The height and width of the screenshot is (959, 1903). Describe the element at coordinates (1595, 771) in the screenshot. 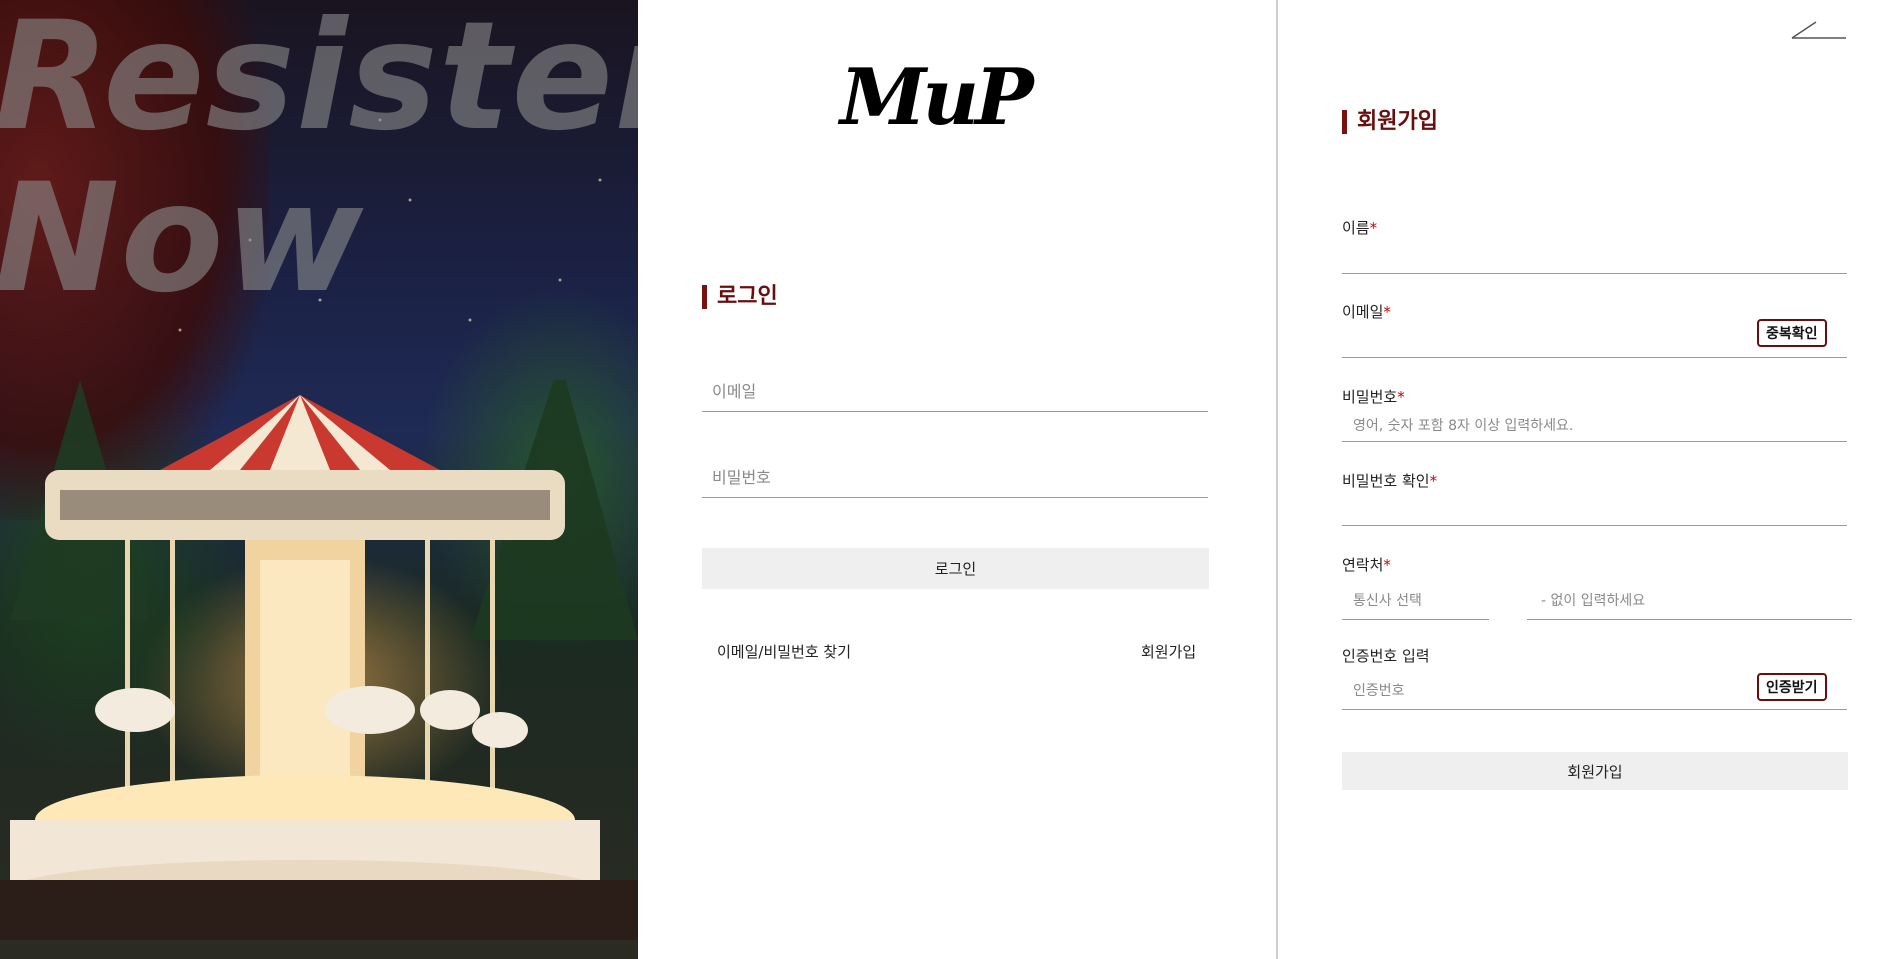

I see `register-button: 회원가입` at that location.